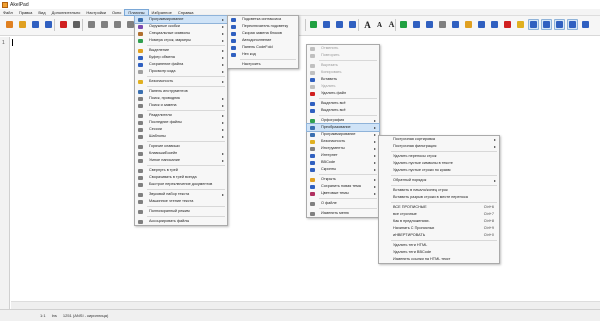  Describe the element at coordinates (343, 93) in the screenshot. I see `menu-item: Удалить файл` at that location.